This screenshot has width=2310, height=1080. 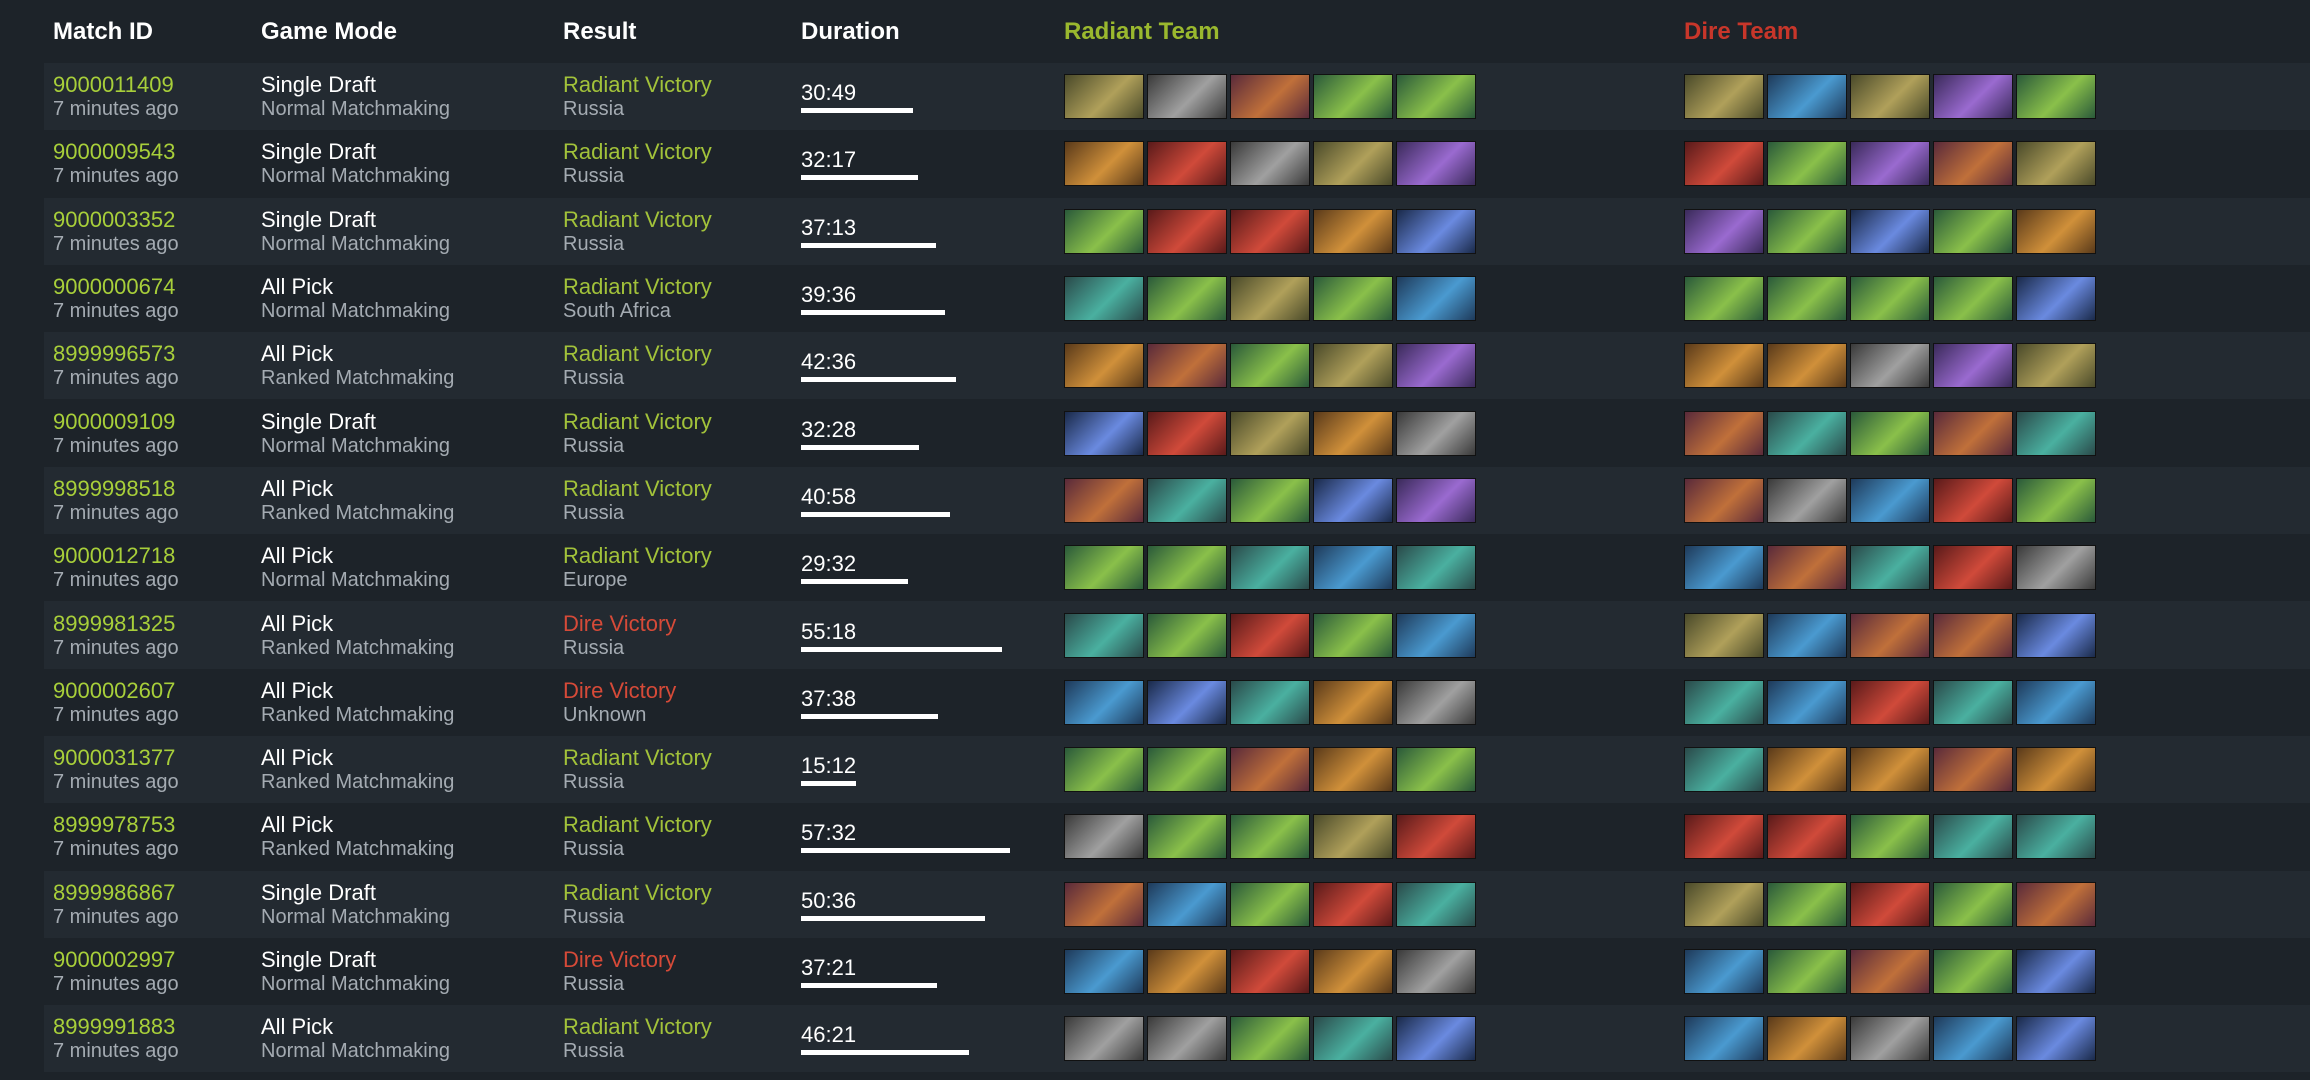 I want to click on hero-portrait-tidehunter, so click(x=1436, y=568).